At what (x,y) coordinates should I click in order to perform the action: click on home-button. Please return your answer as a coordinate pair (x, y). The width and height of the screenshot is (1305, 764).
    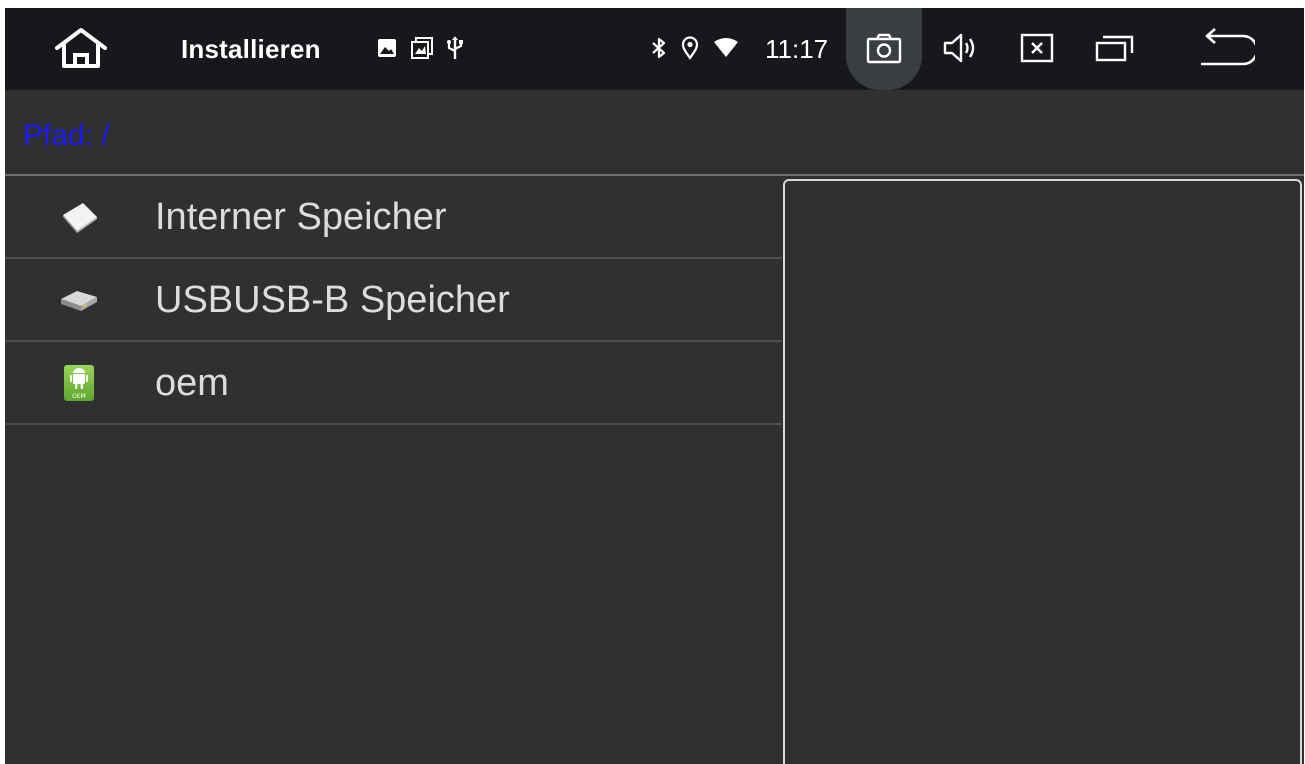
    Looking at the image, I should click on (81, 50).